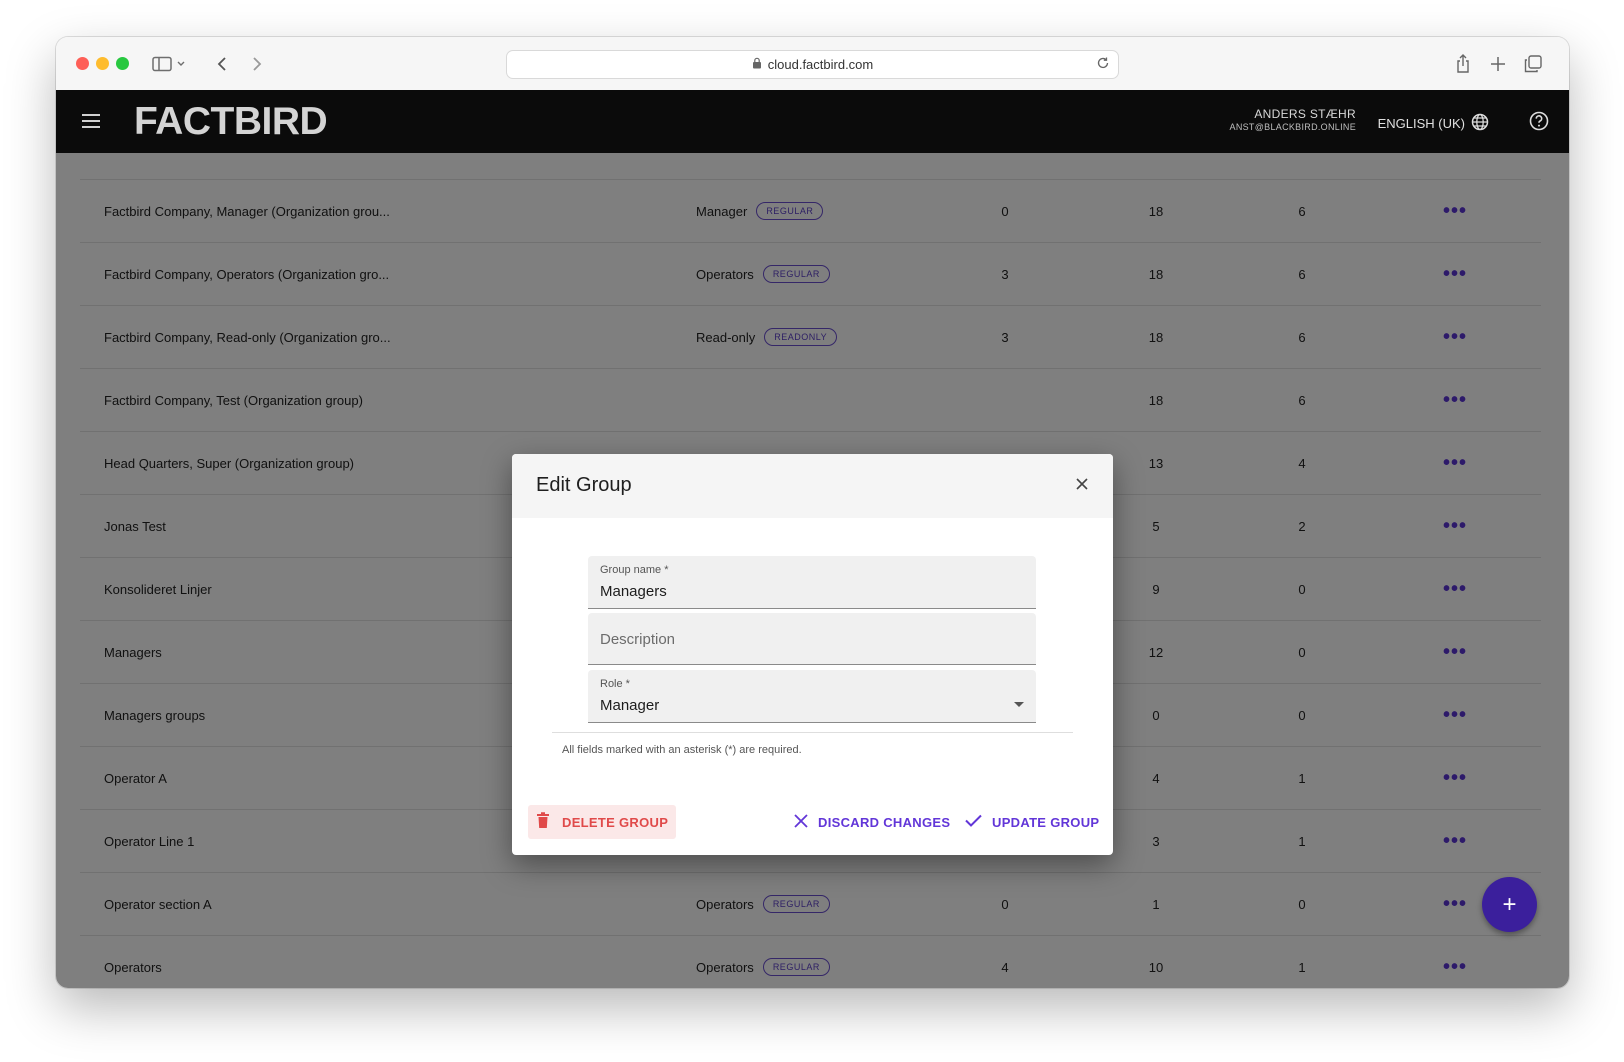 The width and height of the screenshot is (1624, 1062). Describe the element at coordinates (1082, 486) in the screenshot. I see `close-icon` at that location.